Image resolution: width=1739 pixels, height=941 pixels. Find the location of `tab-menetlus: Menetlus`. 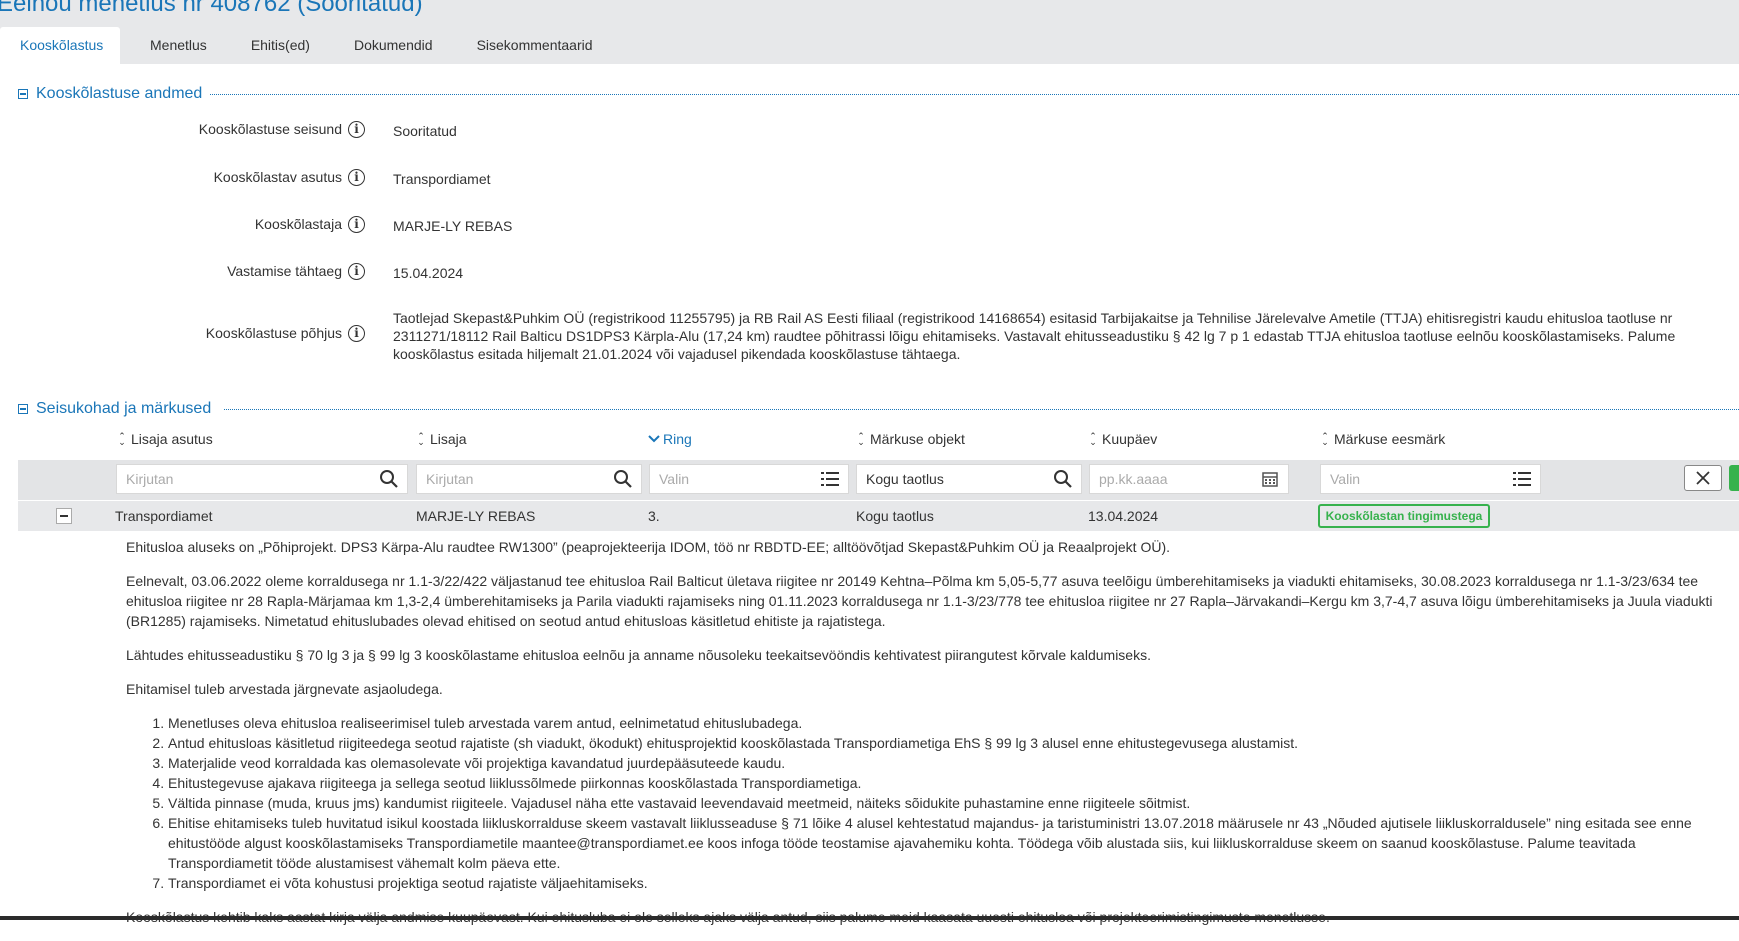

tab-menetlus: Menetlus is located at coordinates (178, 45).